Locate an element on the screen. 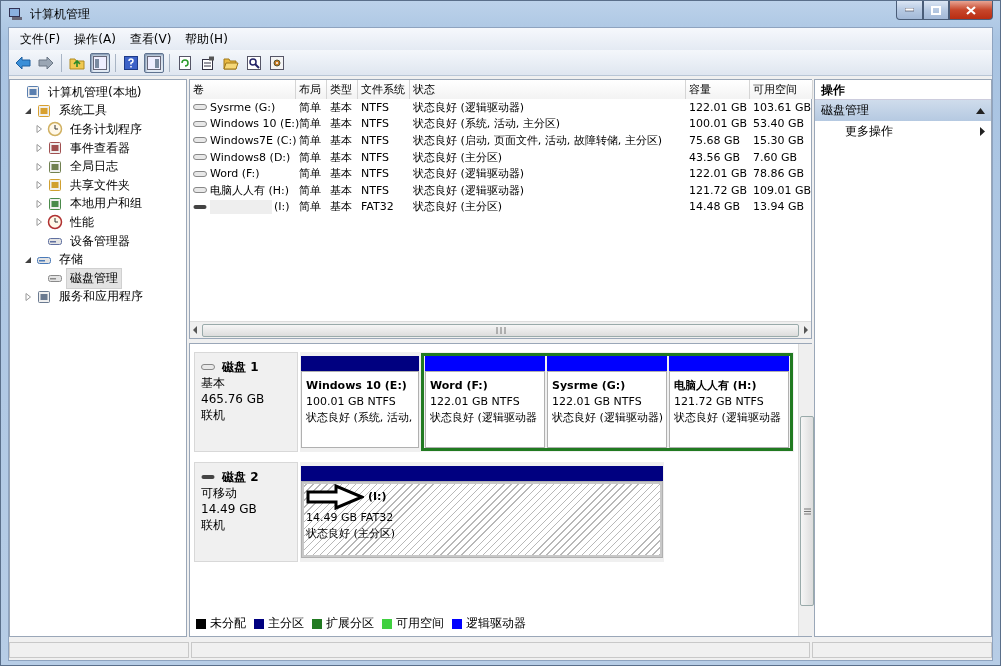 Image resolution: width=1001 pixels, height=666 pixels. disk-type: 基本 is located at coordinates (213, 383).